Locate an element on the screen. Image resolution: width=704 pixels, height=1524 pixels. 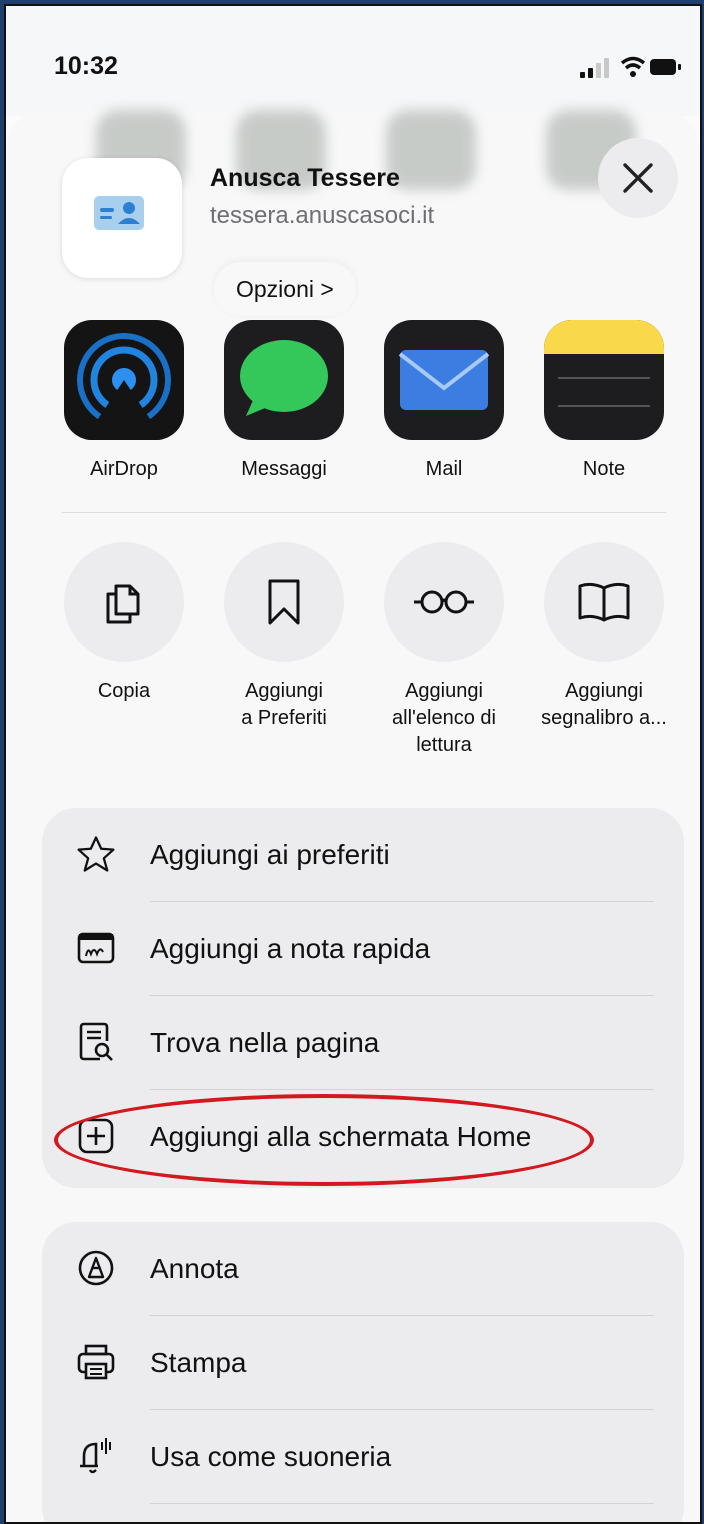
quick-note-icon is located at coordinates (96, 948).